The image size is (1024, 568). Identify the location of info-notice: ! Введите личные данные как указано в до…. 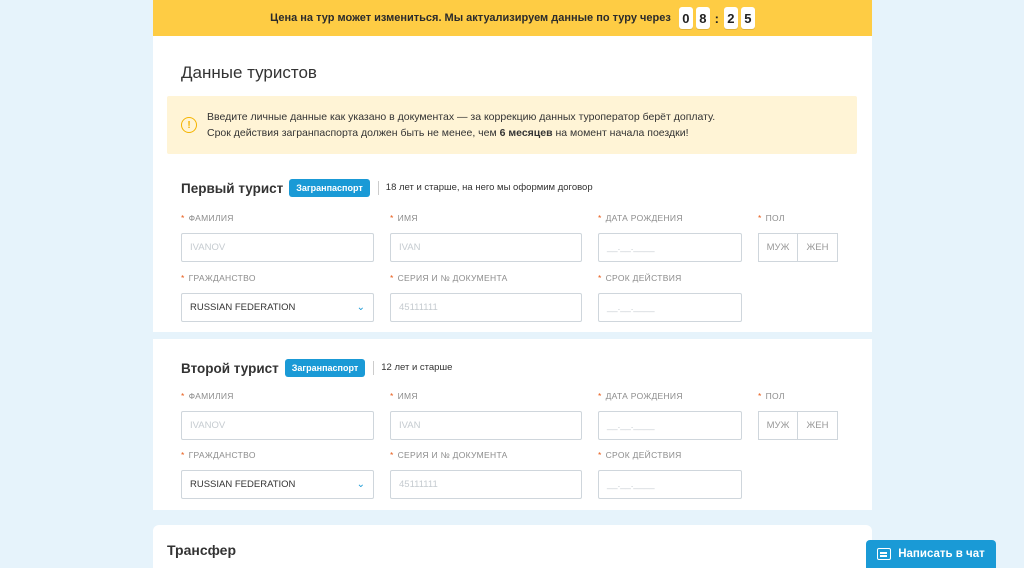
(512, 125).